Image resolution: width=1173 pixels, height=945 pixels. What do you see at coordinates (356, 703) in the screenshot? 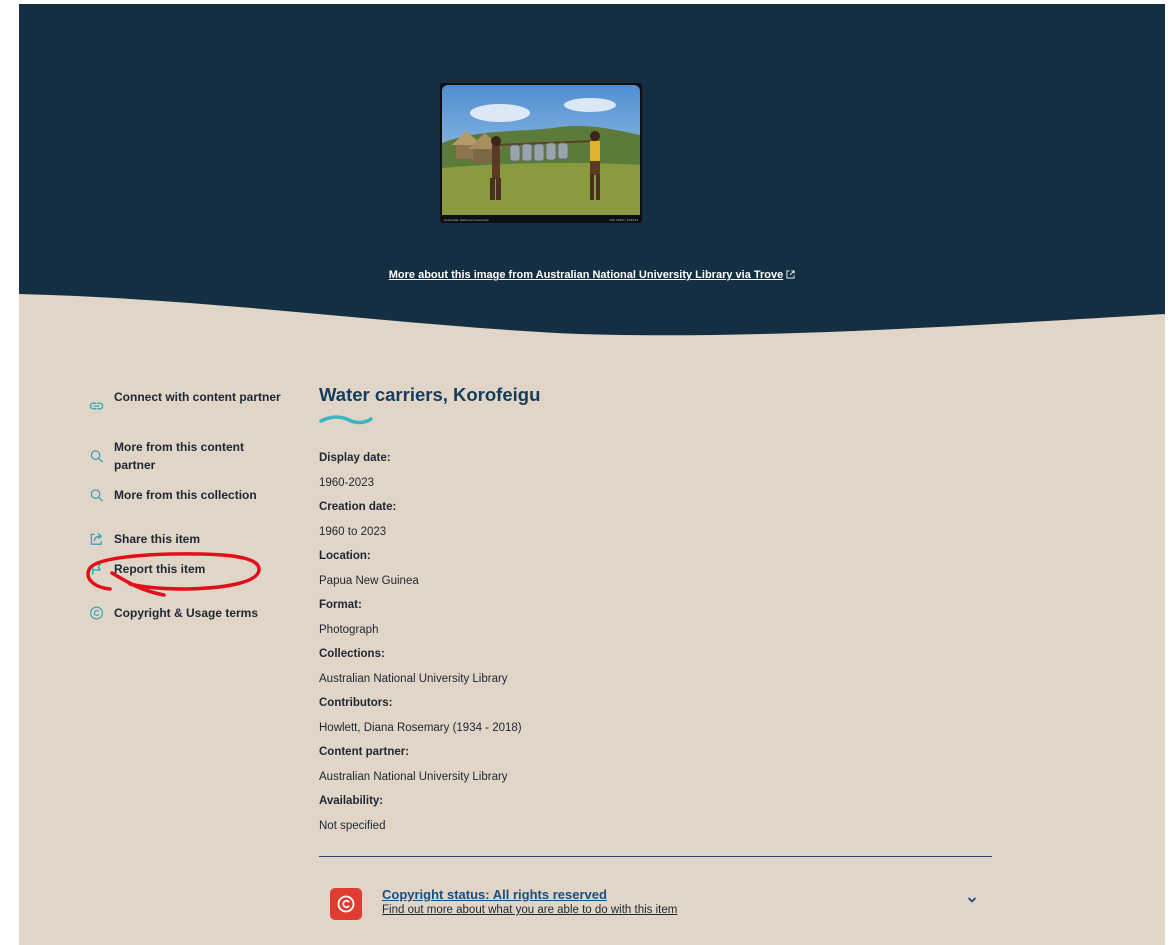
I see `field-label-contributors: Contributors:` at bounding box center [356, 703].